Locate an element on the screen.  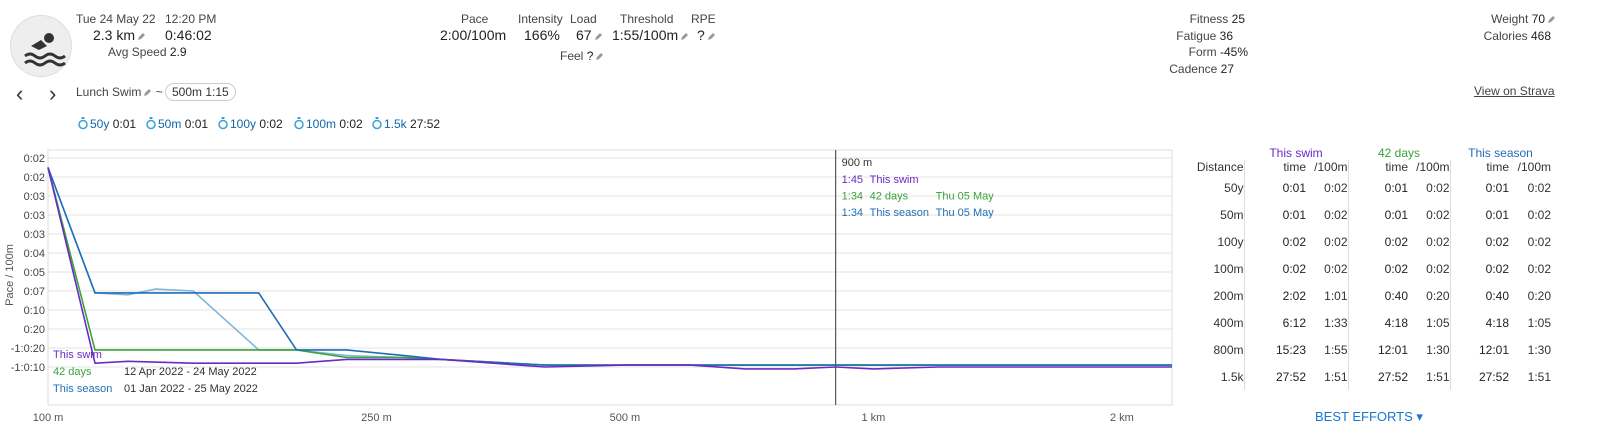
distance-cell: 1.5k is located at coordinates (1232, 376).